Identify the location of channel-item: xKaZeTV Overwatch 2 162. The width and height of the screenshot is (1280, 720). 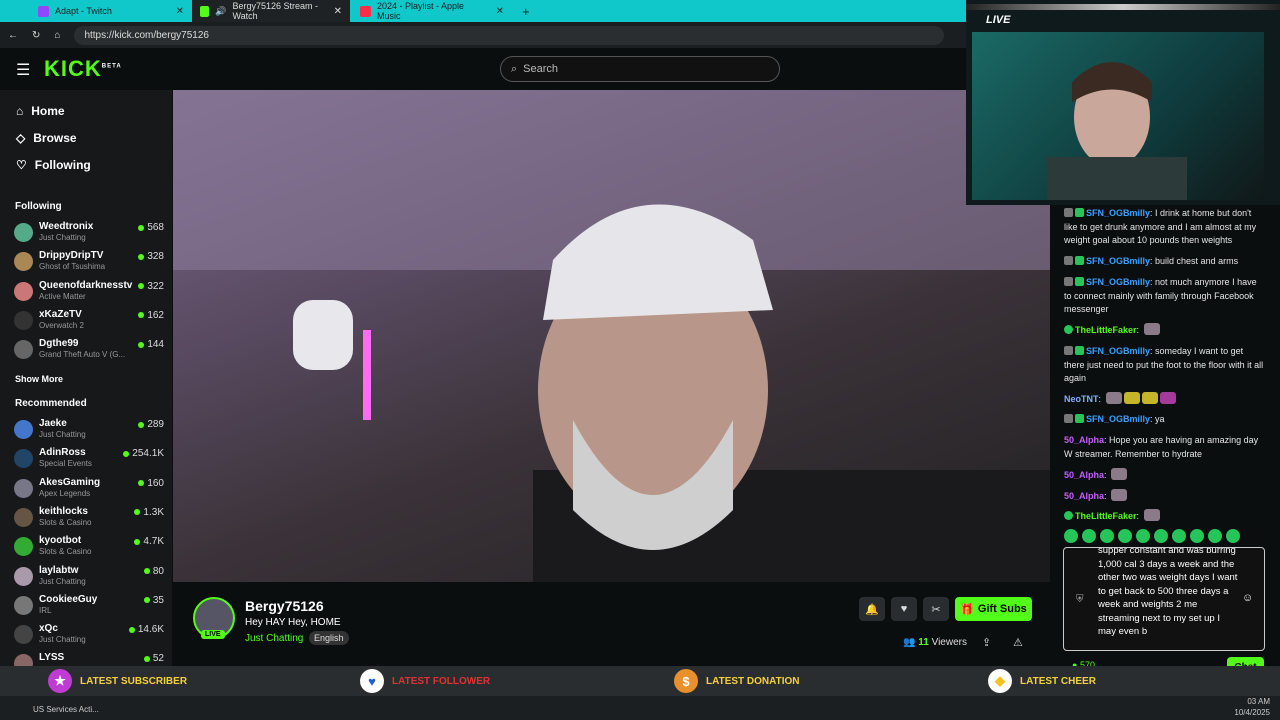
(89, 322).